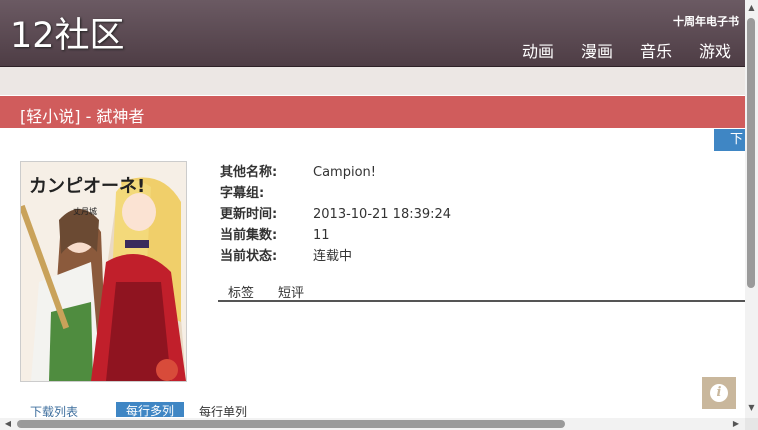  What do you see at coordinates (249, 256) in the screenshot?
I see `detail-label: 当前状态:` at bounding box center [249, 256].